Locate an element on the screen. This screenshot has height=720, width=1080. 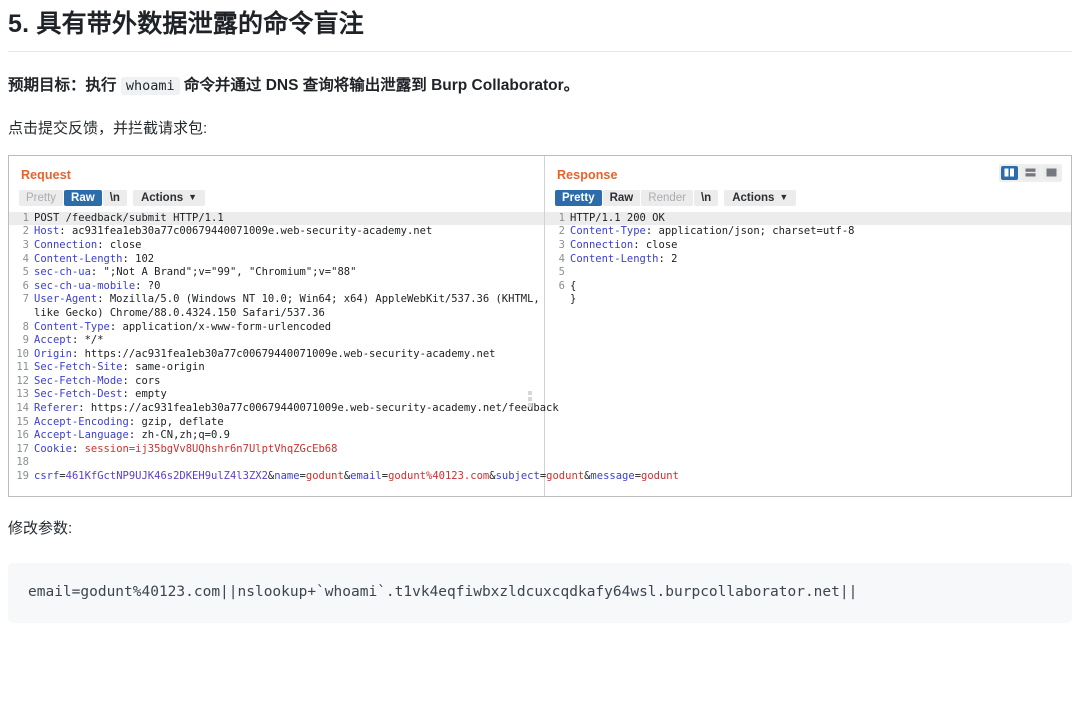
pane-divider-handle is located at coordinates (530, 398).